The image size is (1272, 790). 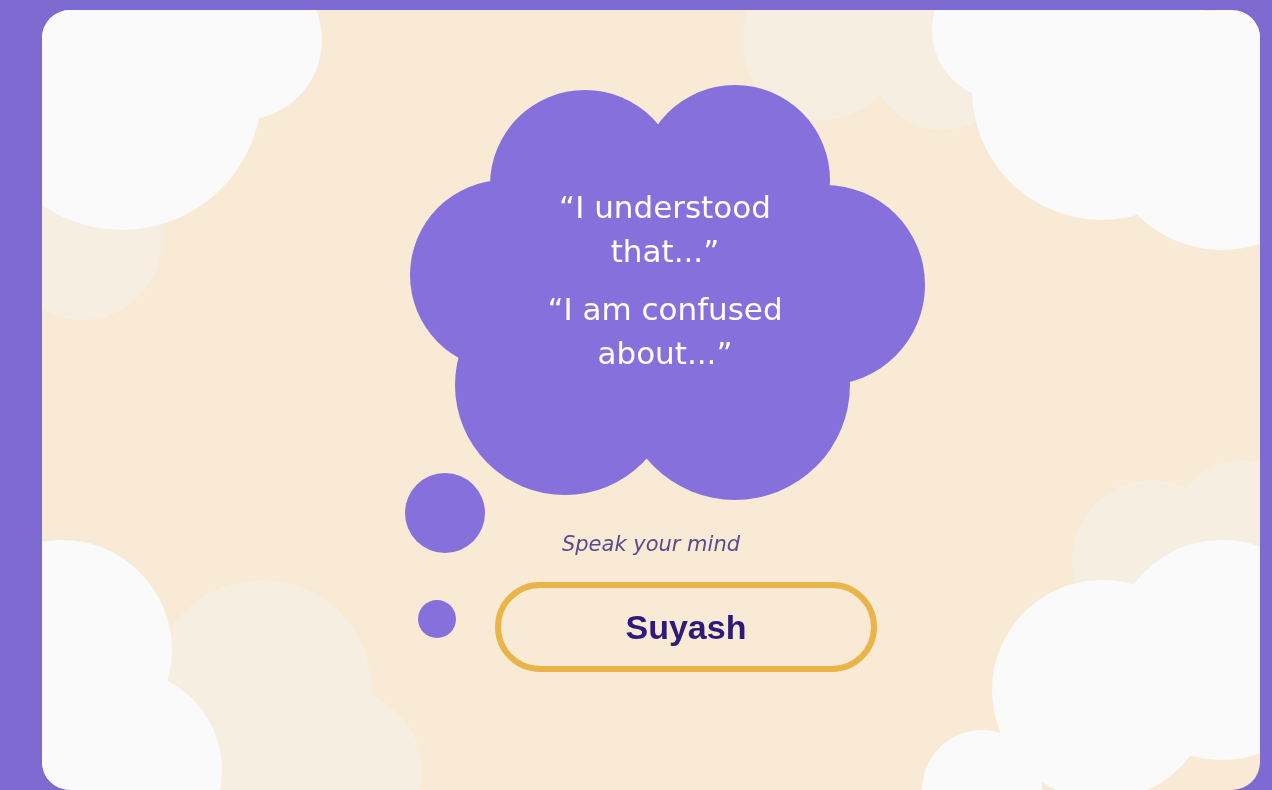 I want to click on prompt-text: Speak your mind, so click(x=651, y=544).